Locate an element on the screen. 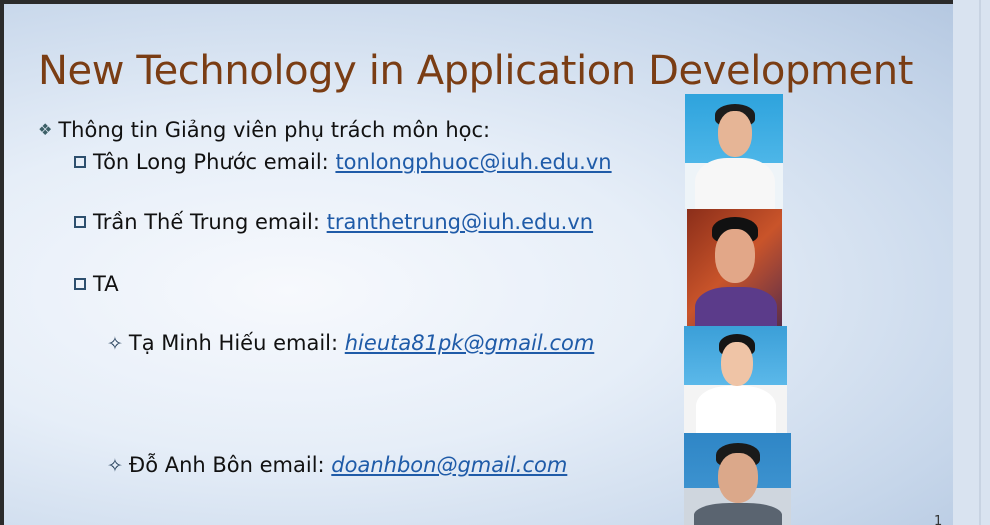 This screenshot has width=990, height=525. ta-1-photo is located at coordinates (735, 379).